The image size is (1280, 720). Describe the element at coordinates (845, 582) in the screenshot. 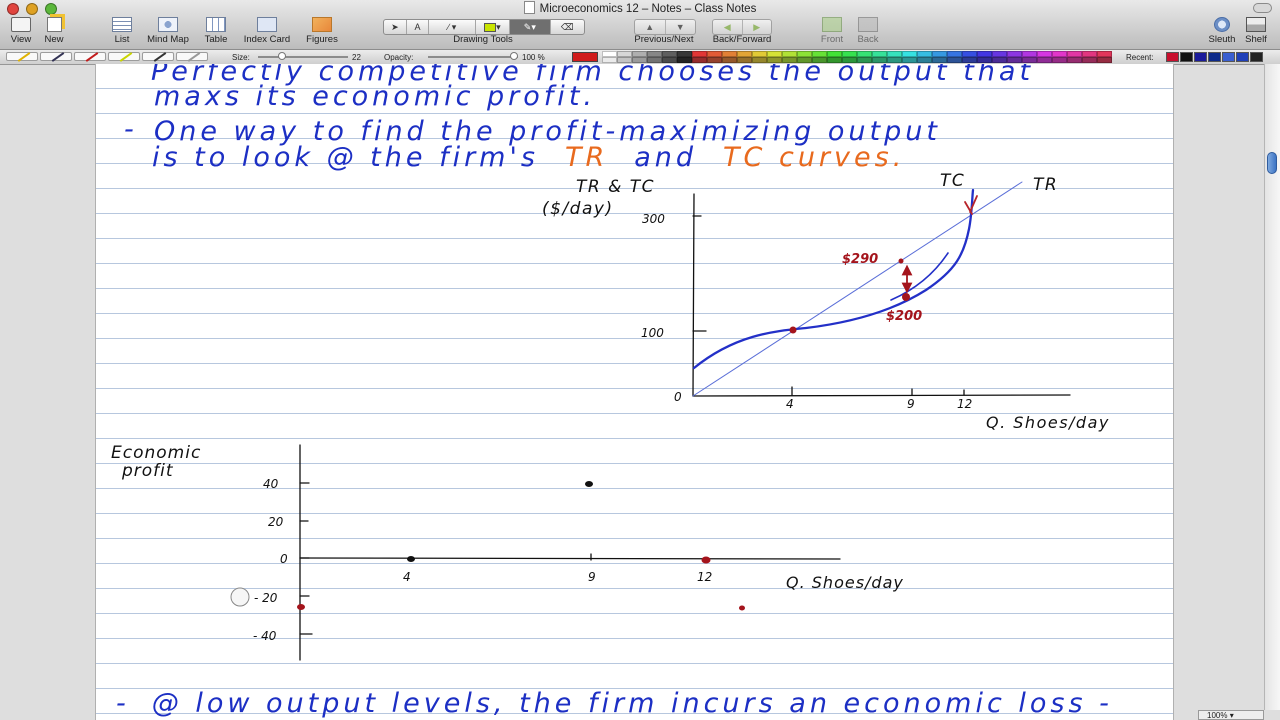

I see `bottom-x-axis-label: Q. Shoes/day` at that location.